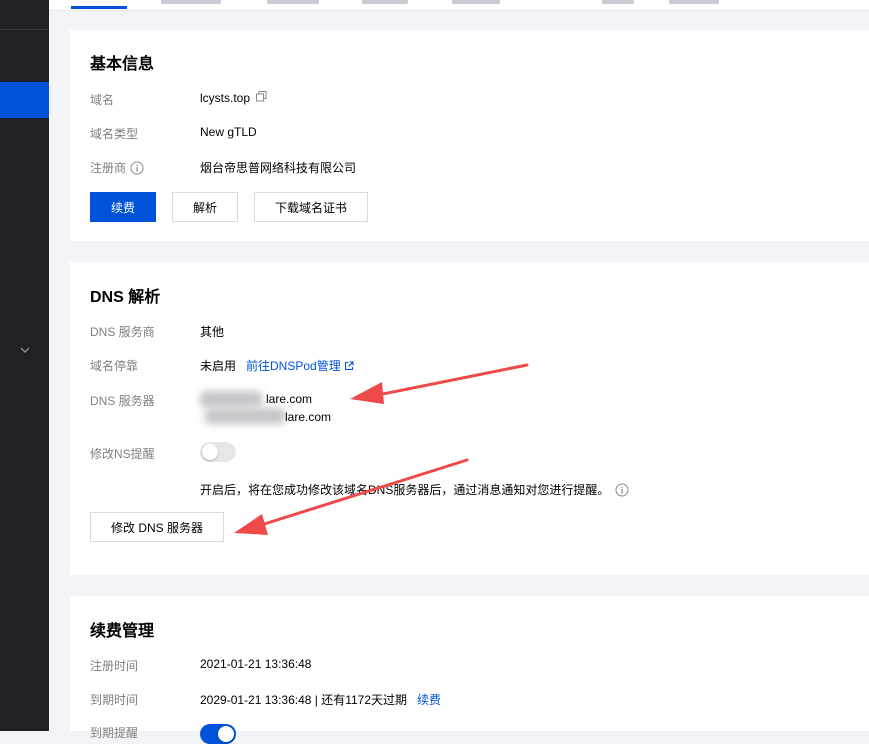 The width and height of the screenshot is (869, 744). I want to click on parking-value: 未启用 前往DNSPod管理, so click(277, 365).